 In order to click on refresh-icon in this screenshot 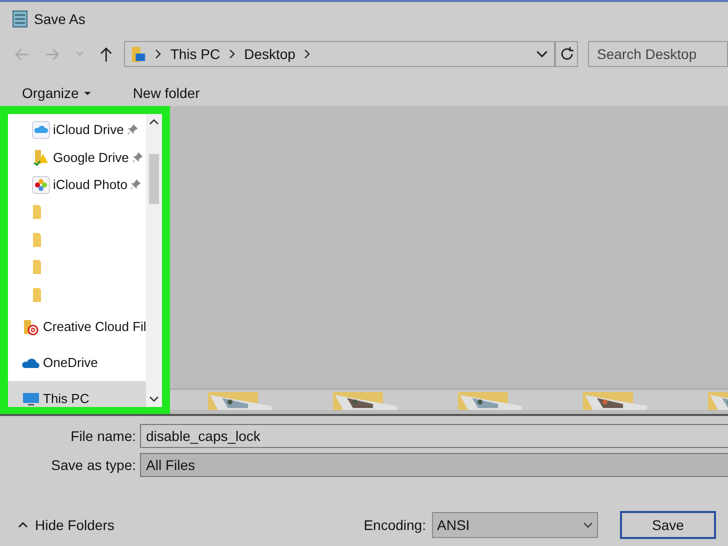, I will do `click(566, 54)`.